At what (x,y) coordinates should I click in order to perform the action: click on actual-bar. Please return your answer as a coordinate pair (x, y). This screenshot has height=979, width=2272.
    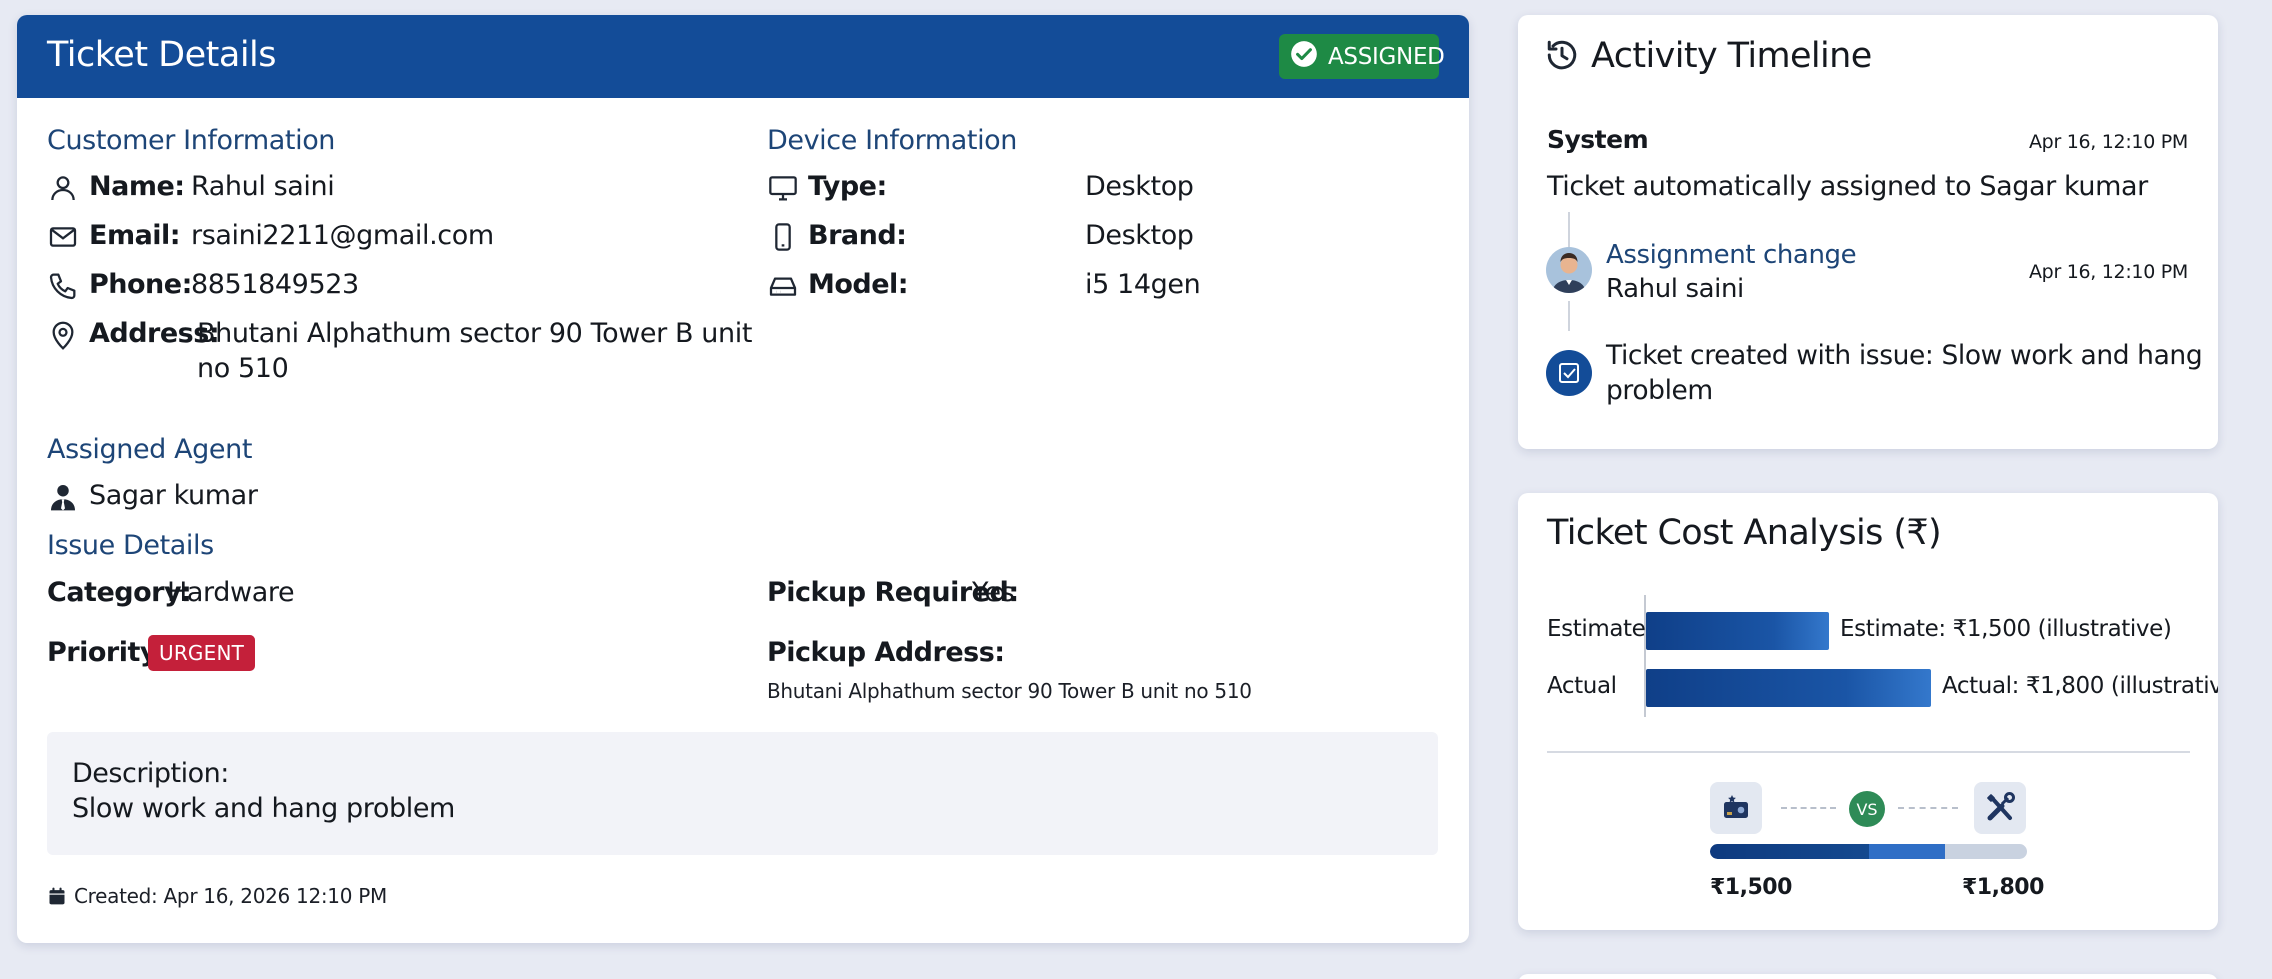
    Looking at the image, I should click on (1788, 688).